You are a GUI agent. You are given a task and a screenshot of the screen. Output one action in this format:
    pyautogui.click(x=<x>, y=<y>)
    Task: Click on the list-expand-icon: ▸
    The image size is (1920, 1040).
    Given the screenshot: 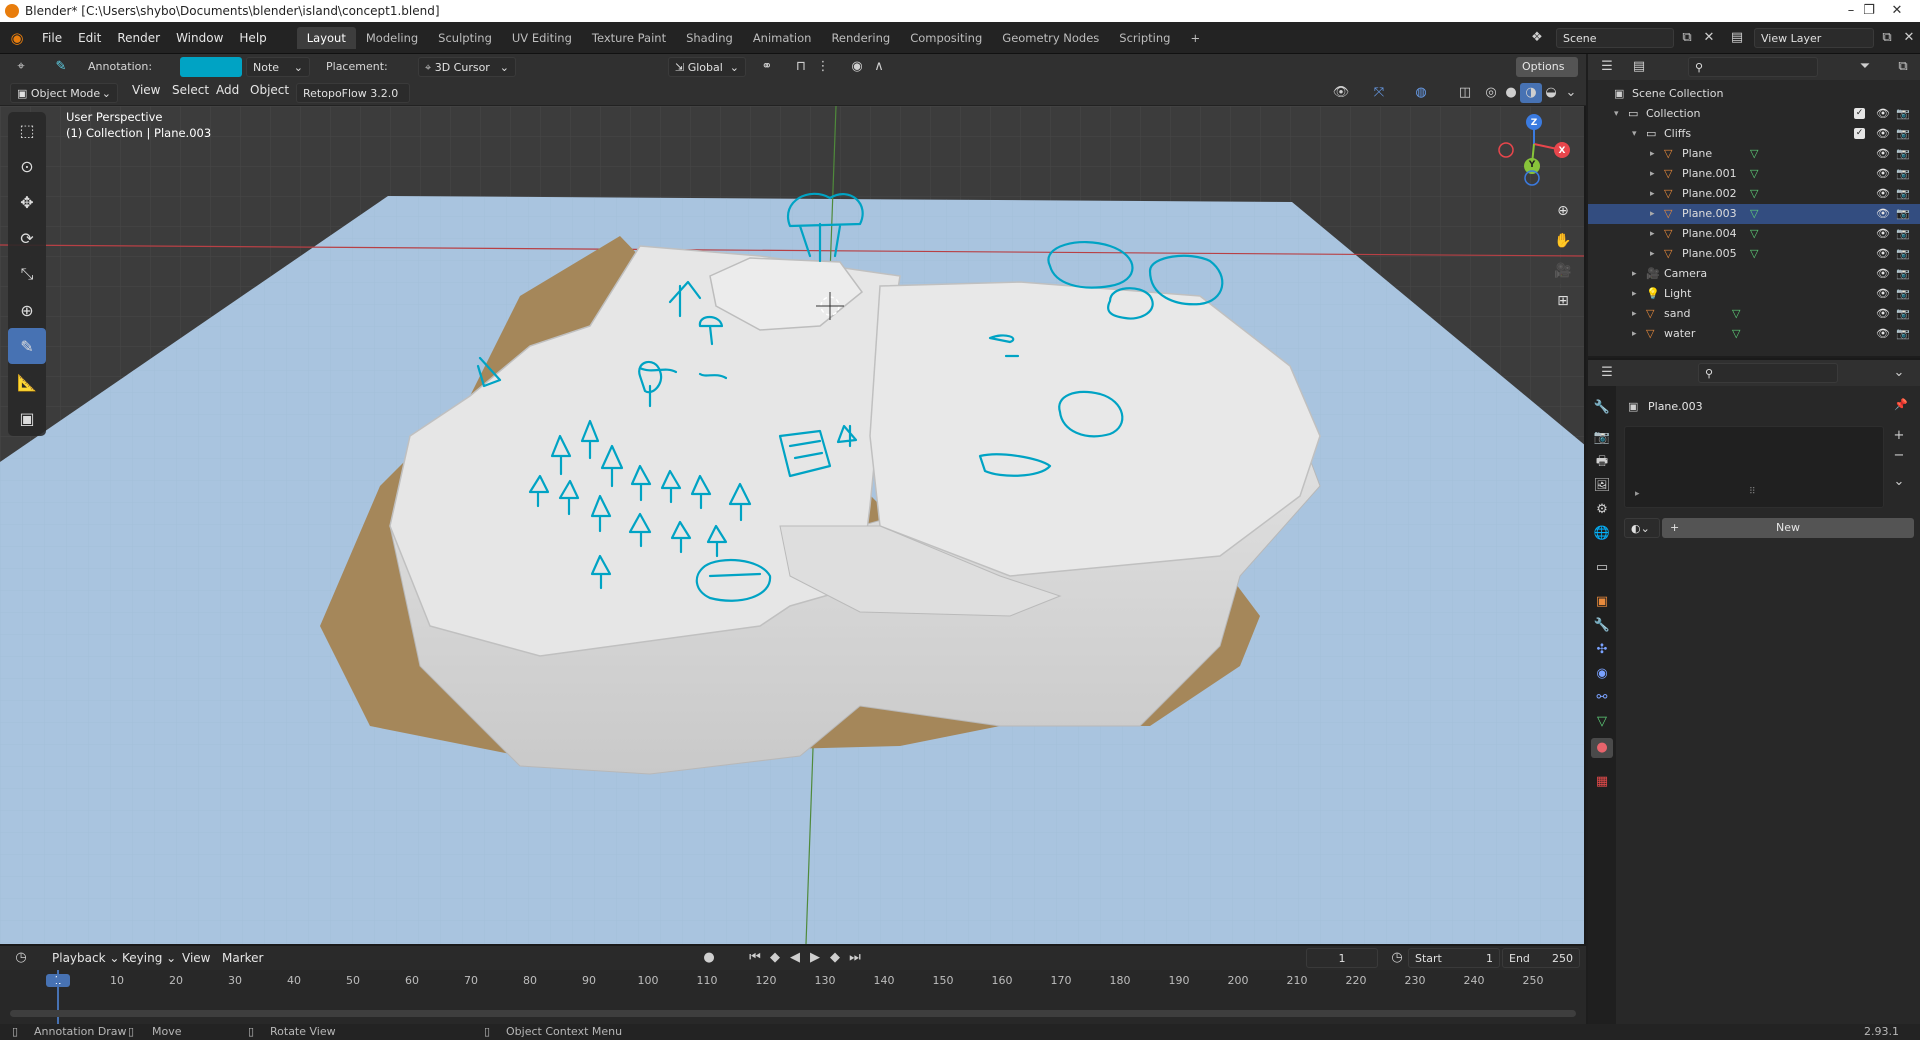 What is the action you would take?
    pyautogui.click(x=1637, y=494)
    